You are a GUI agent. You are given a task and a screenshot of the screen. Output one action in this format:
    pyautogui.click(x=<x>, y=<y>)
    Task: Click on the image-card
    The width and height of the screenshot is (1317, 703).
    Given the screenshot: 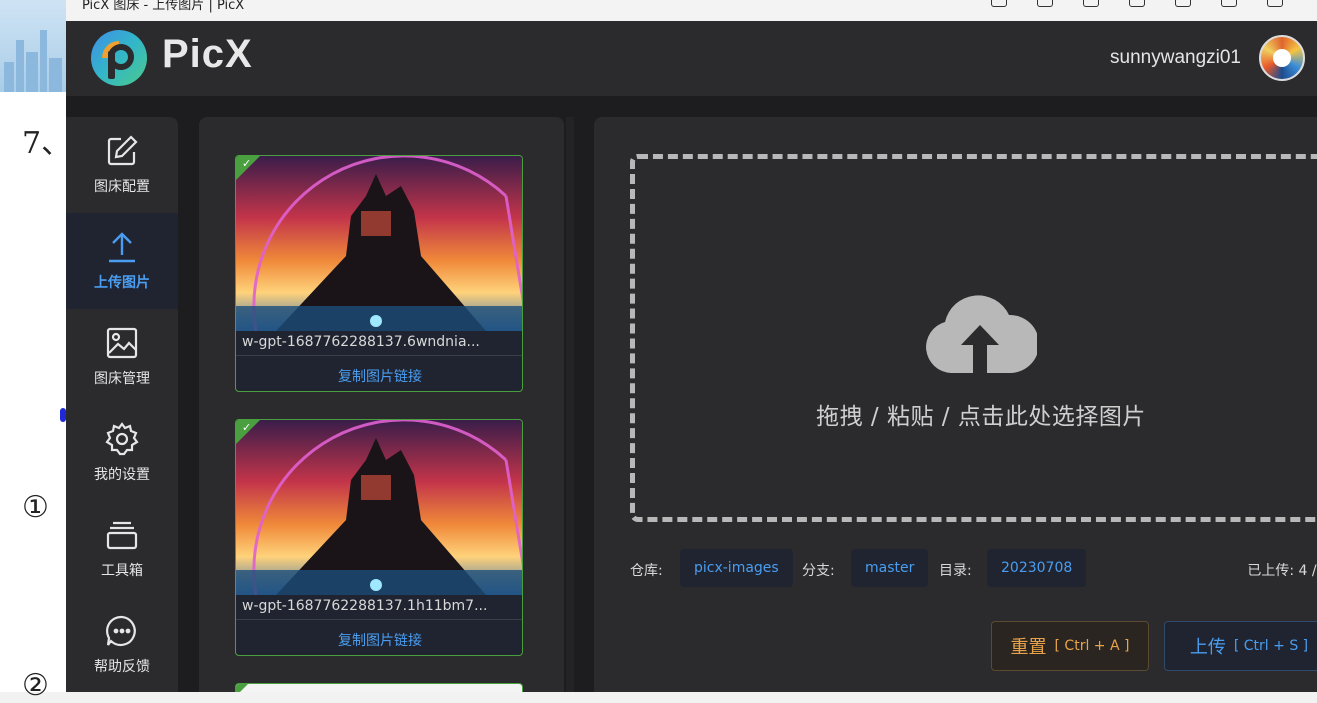 What is the action you would take?
    pyautogui.click(x=379, y=687)
    